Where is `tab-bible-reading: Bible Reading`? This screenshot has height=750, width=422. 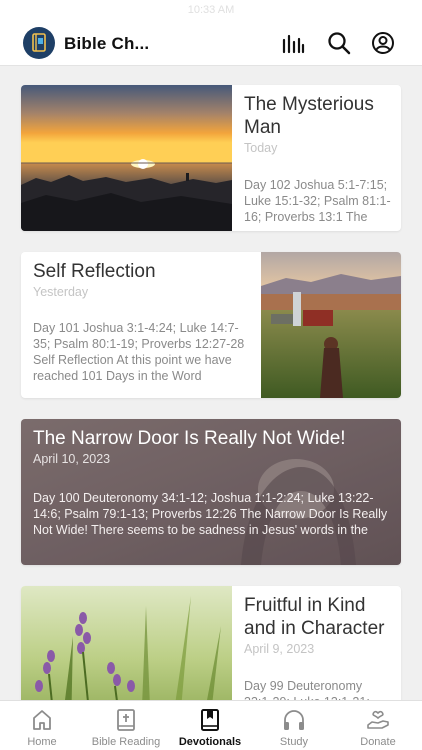 tab-bible-reading: Bible Reading is located at coordinates (126, 725).